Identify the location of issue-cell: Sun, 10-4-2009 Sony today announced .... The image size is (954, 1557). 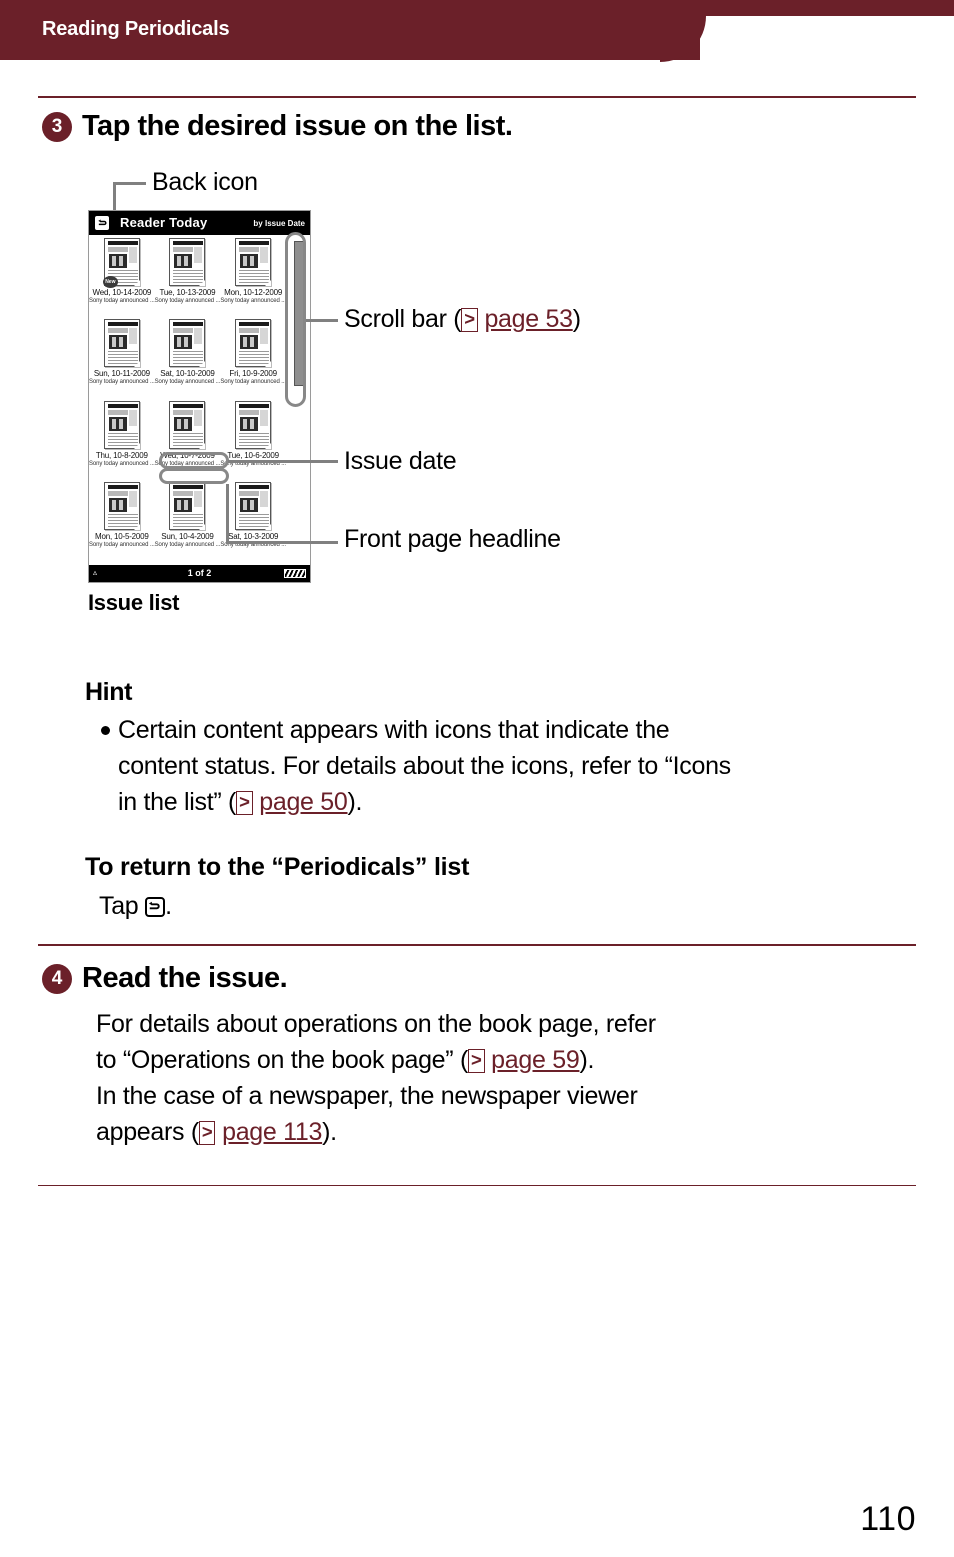
(187, 519).